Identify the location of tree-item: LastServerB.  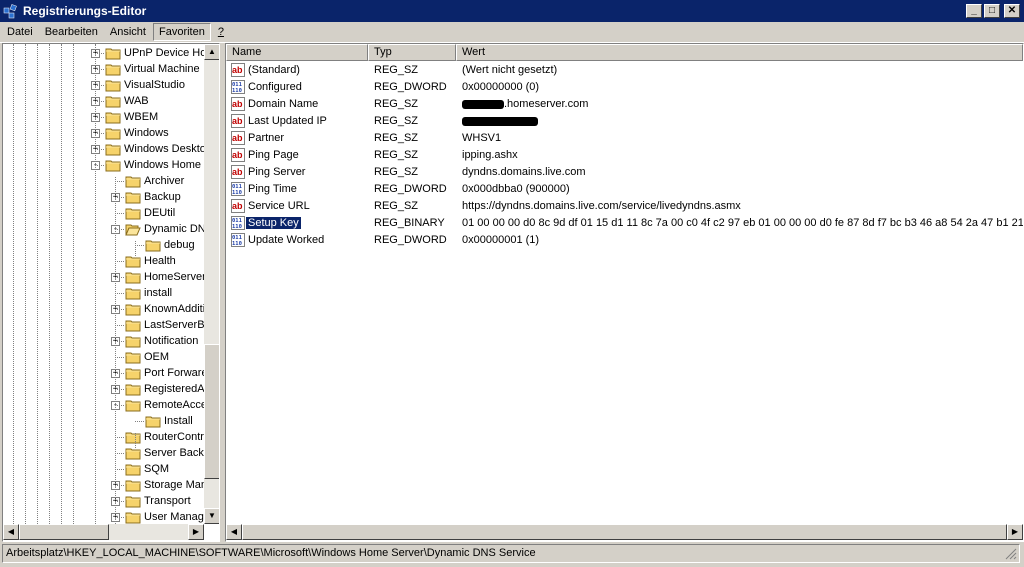
(165, 325).